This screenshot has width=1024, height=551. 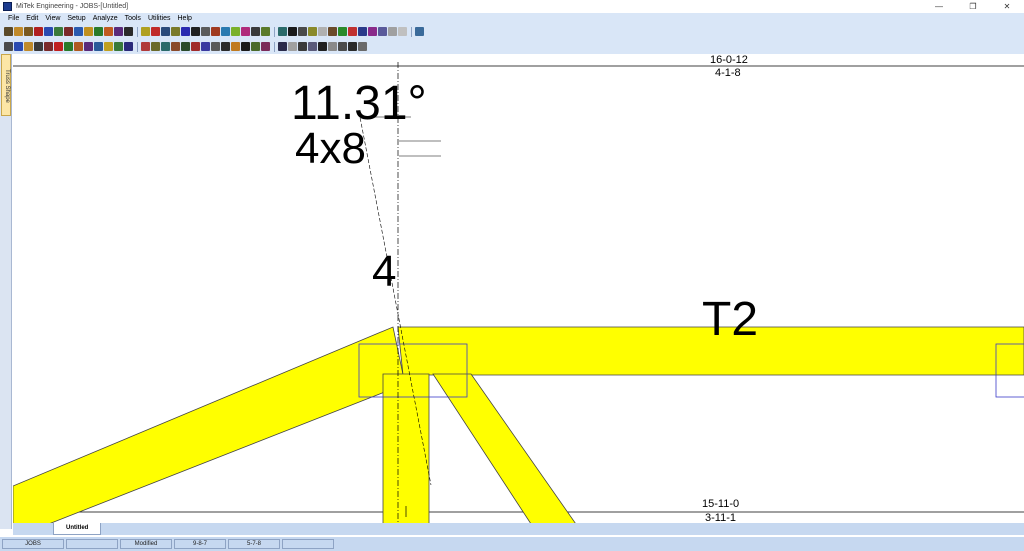 I want to click on menu-view: View, so click(x=52, y=18).